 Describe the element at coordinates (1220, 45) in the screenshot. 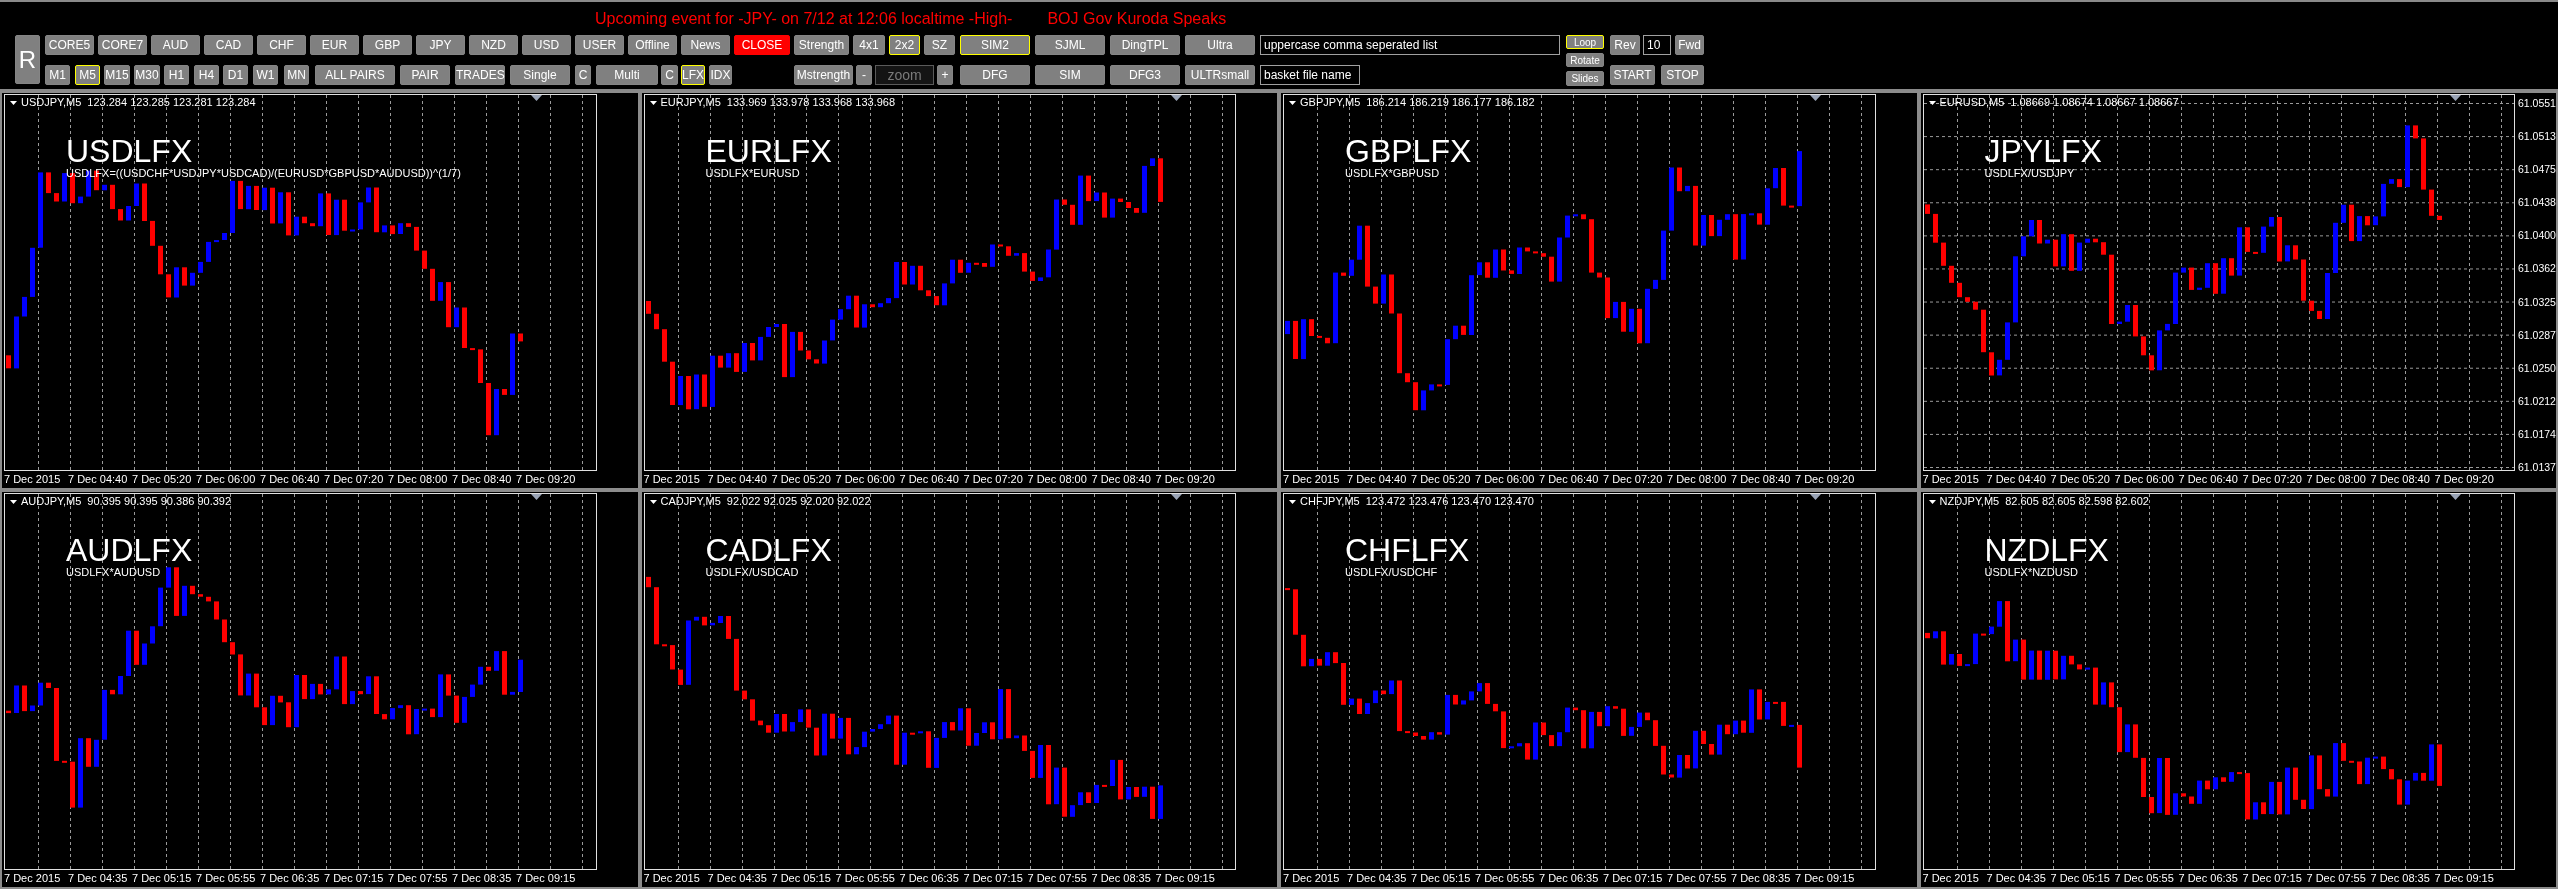

I see `toolbar-button: Ultra` at that location.